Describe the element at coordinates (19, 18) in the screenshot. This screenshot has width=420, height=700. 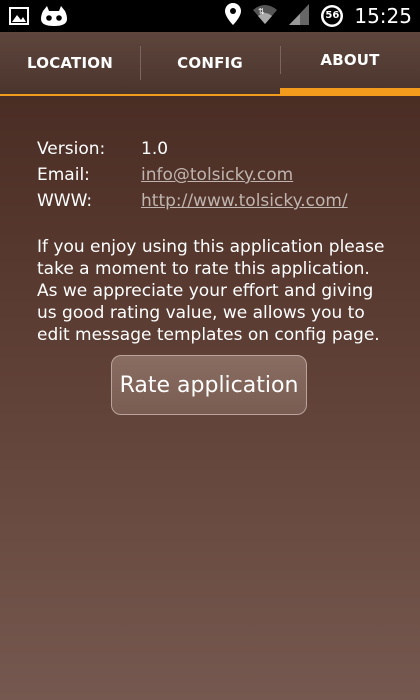
I see `image-icon` at that location.